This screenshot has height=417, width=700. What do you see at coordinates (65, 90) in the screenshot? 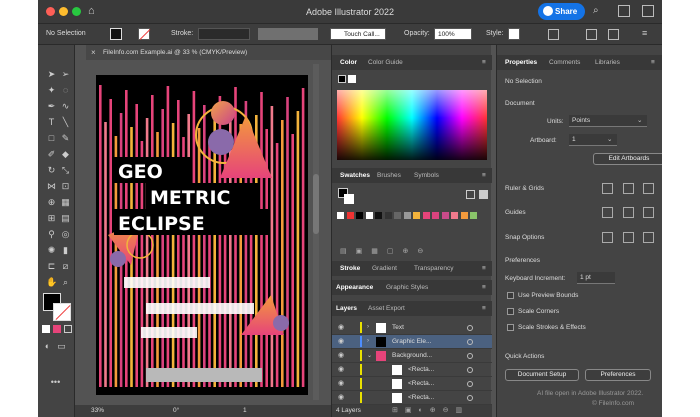
I see `lasso-tool-icon: ◌` at bounding box center [65, 90].